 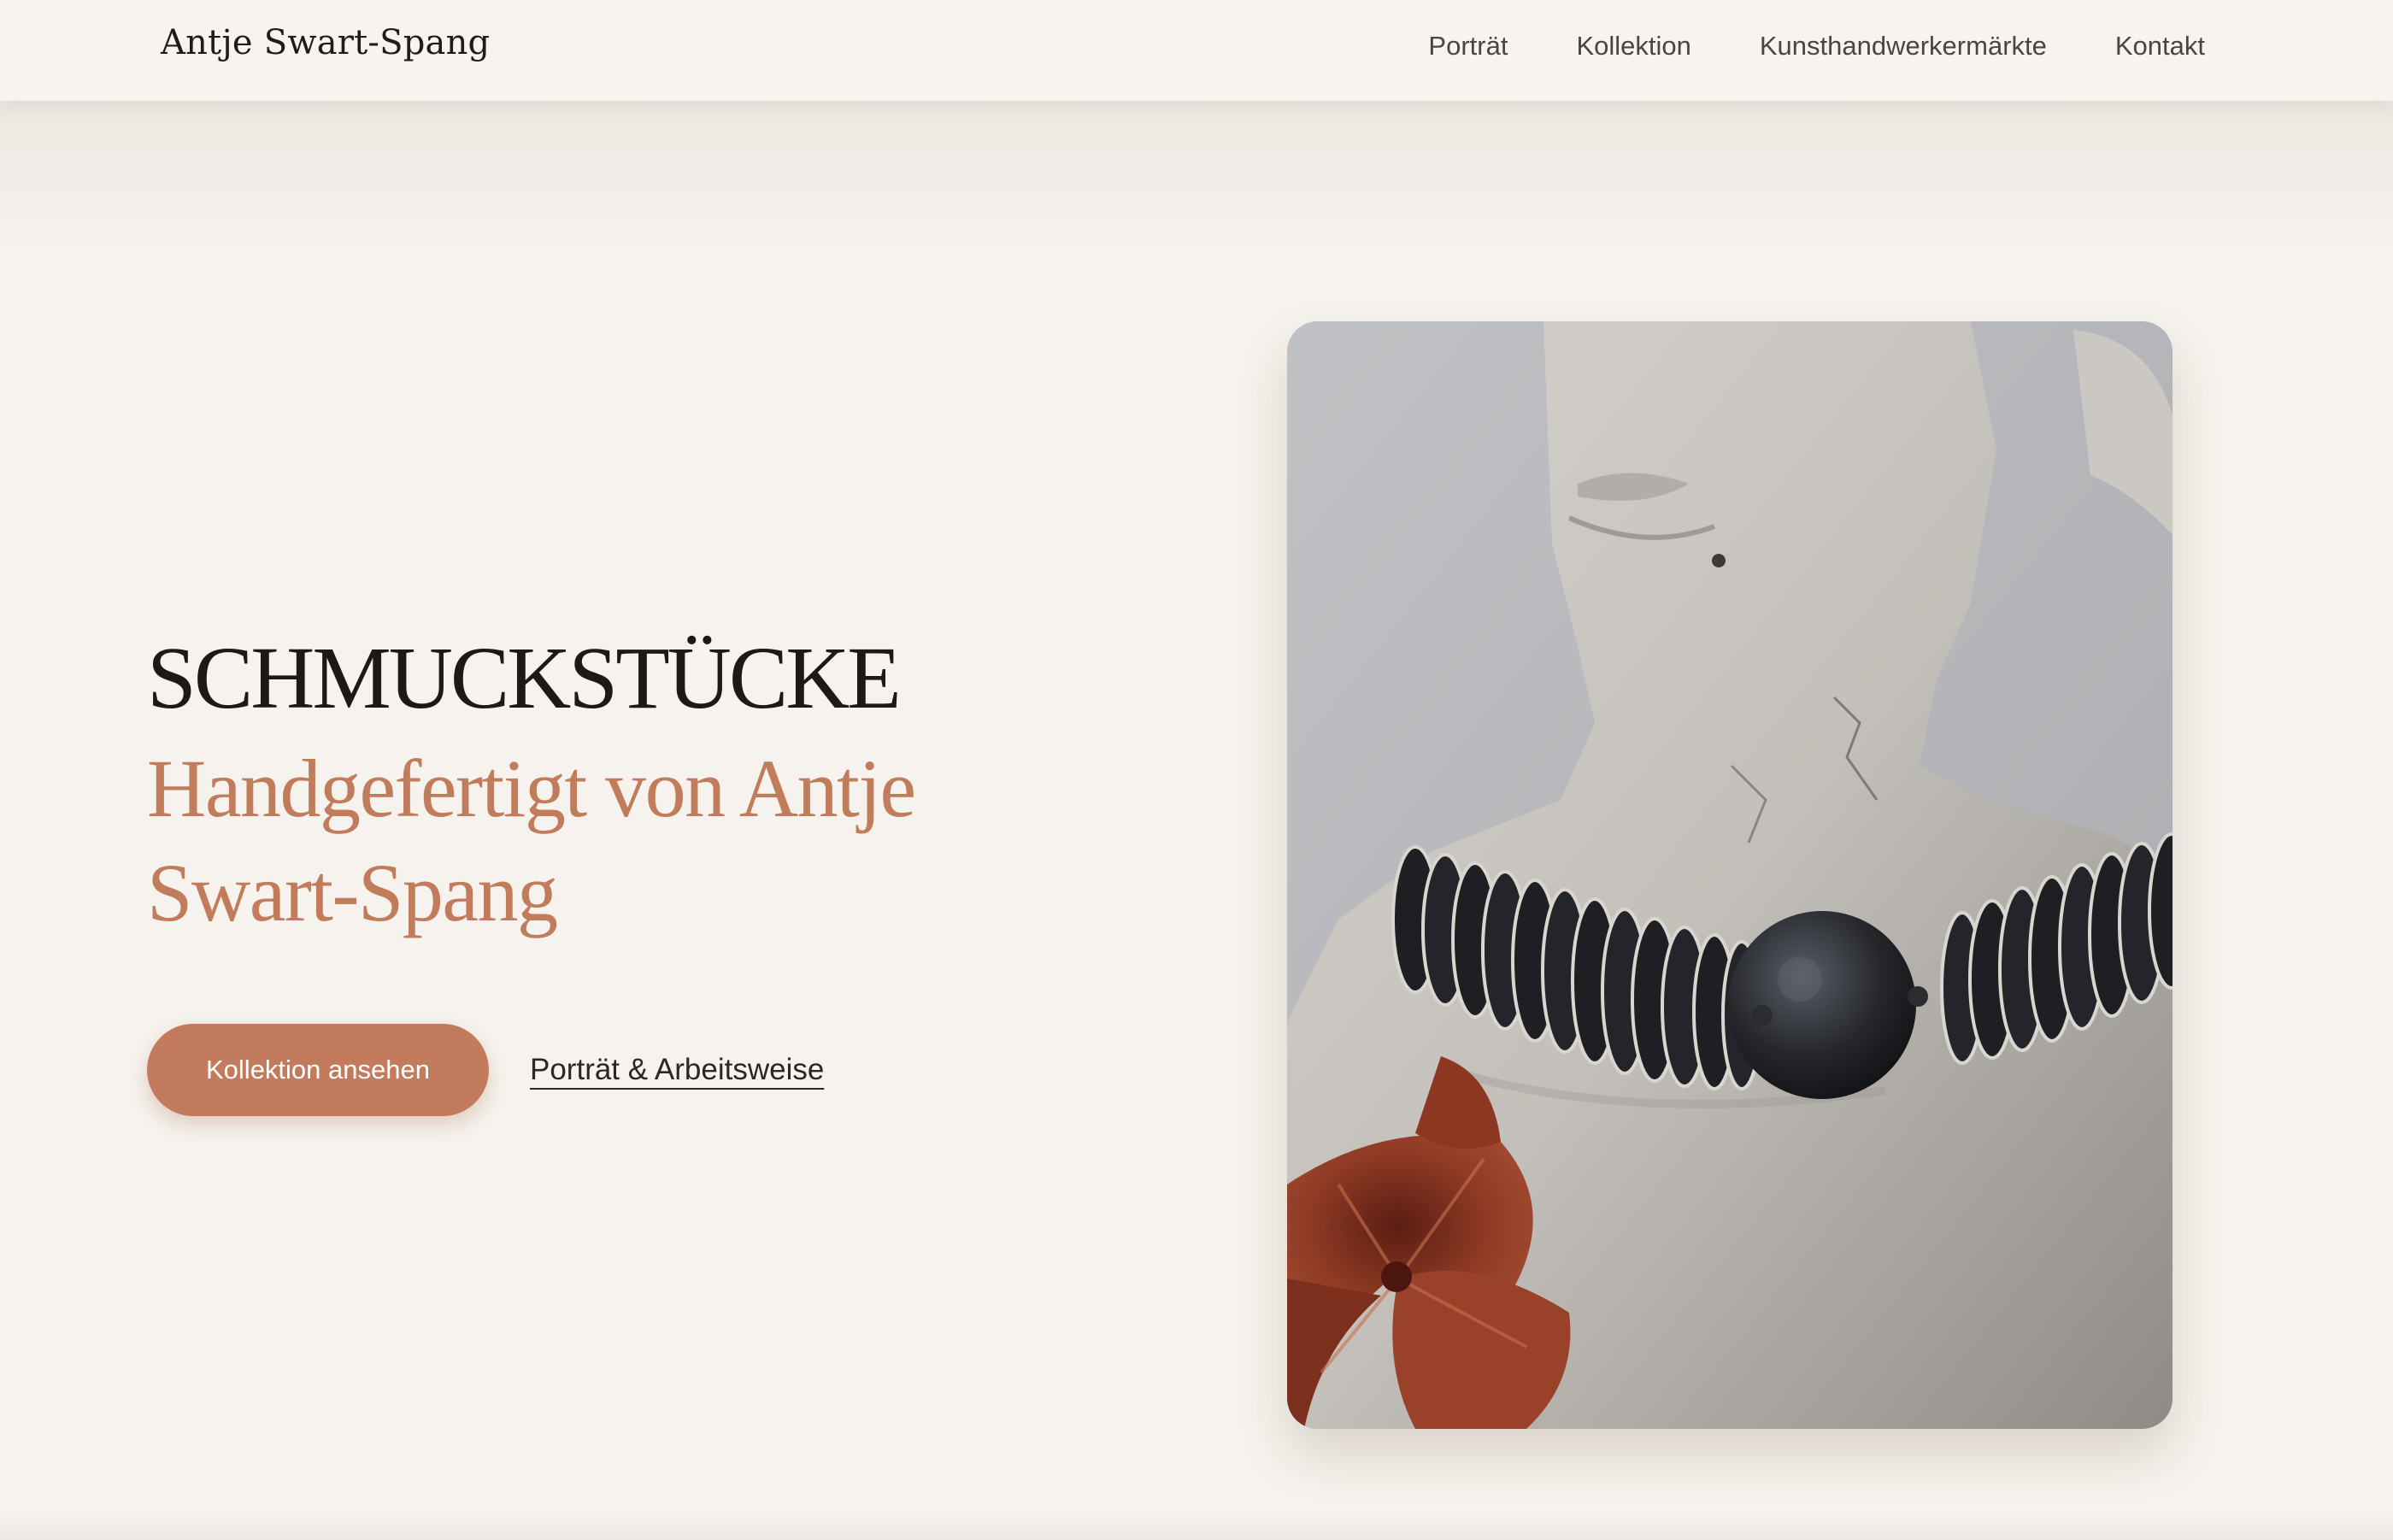 I want to click on nav-item-kollektion: Kollektion, so click(x=1633, y=46).